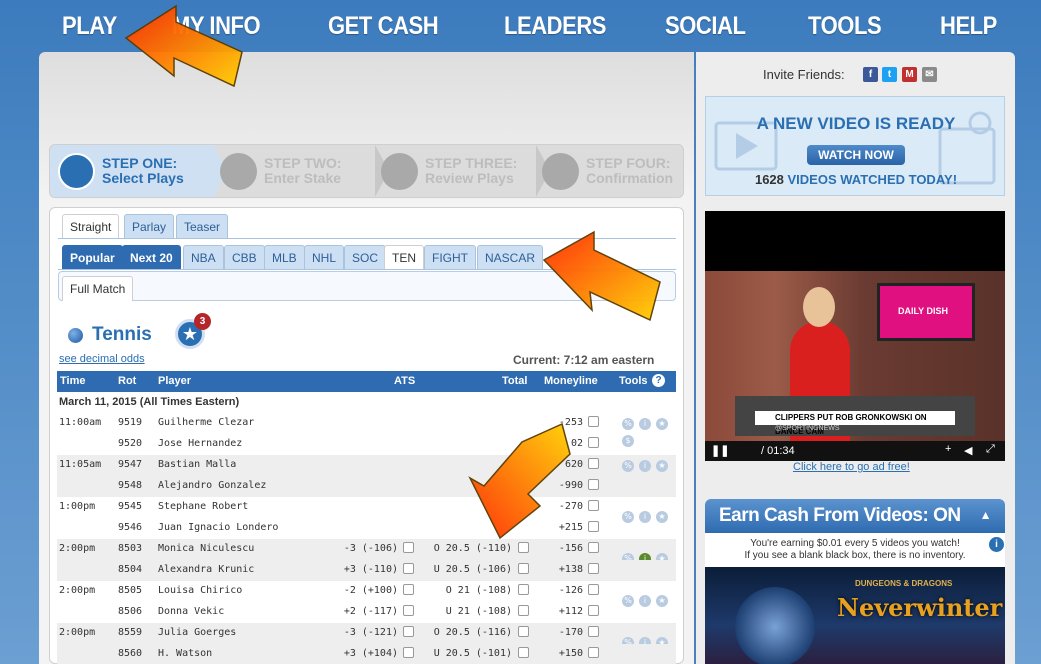  I want to click on row-rot: 8560, so click(130, 653).